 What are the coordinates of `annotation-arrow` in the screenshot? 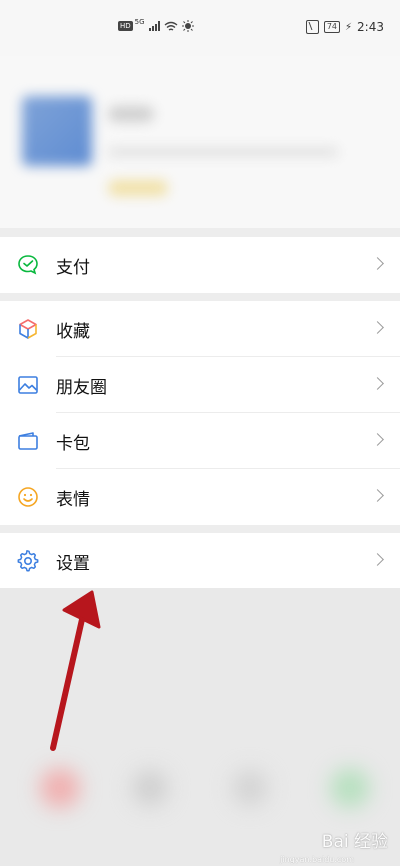 It's located at (75, 670).